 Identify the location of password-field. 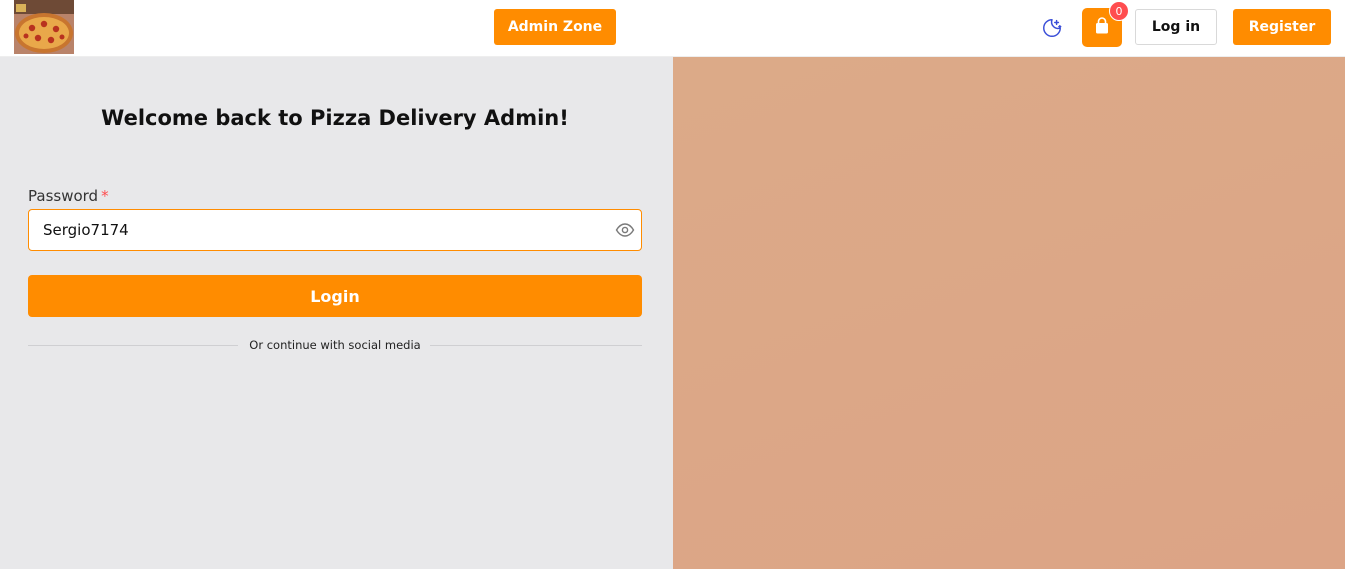
(335, 230).